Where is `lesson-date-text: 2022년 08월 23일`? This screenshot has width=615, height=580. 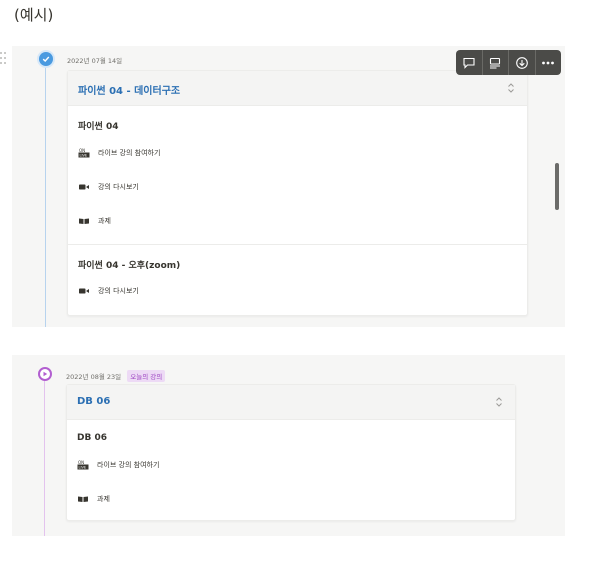 lesson-date-text: 2022년 08월 23일 is located at coordinates (94, 377).